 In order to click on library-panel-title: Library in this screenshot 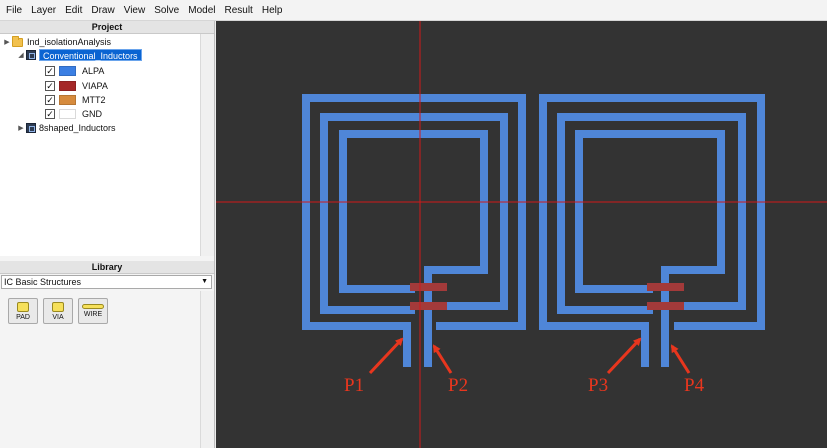, I will do `click(107, 267)`.